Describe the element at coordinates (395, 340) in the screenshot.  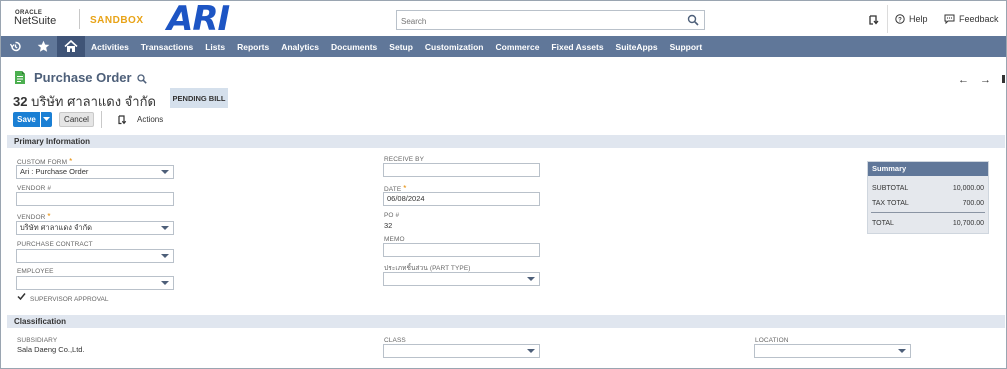
I see `class-label: CLASS` at that location.